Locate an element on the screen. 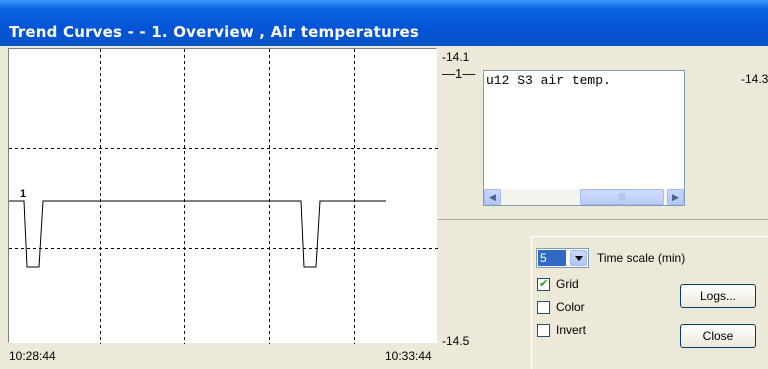 The height and width of the screenshot is (369, 768). legend-curve-marker: —1— is located at coordinates (459, 73).